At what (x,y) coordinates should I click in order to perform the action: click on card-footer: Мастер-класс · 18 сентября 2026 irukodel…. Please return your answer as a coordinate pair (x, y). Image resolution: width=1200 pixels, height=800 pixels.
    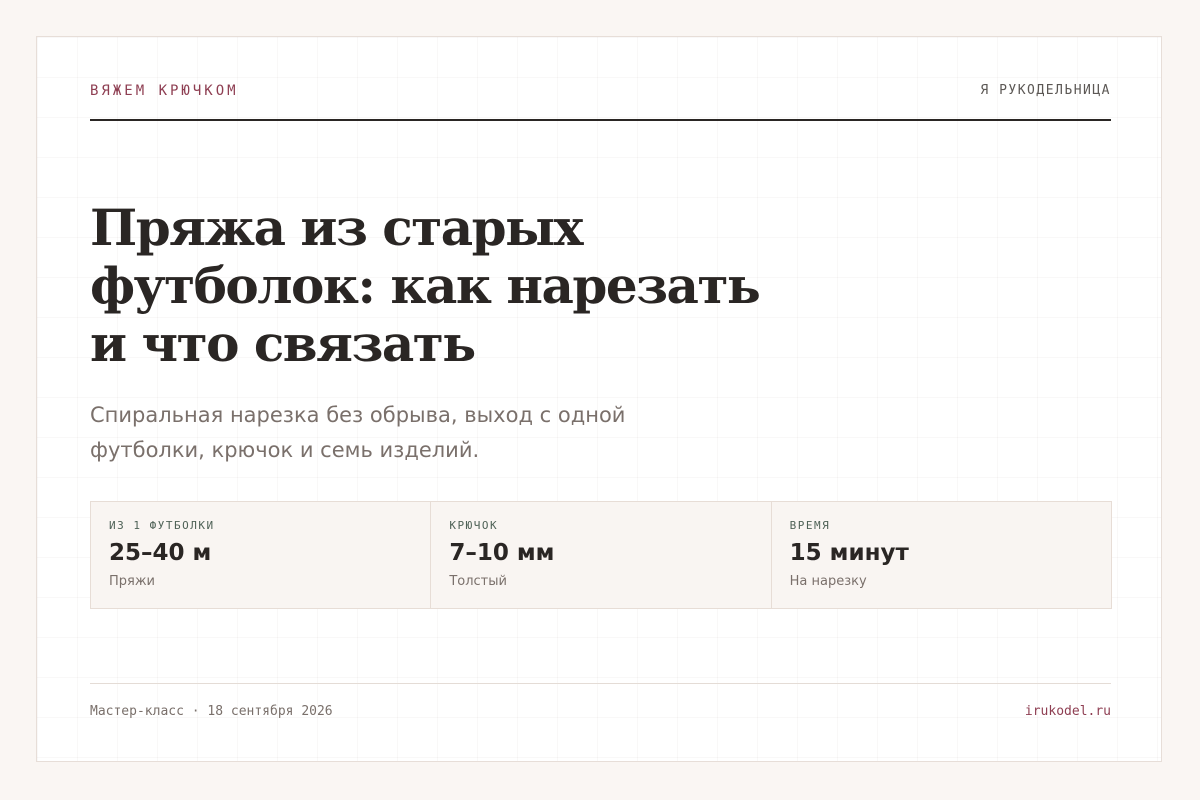
    Looking at the image, I should click on (600, 703).